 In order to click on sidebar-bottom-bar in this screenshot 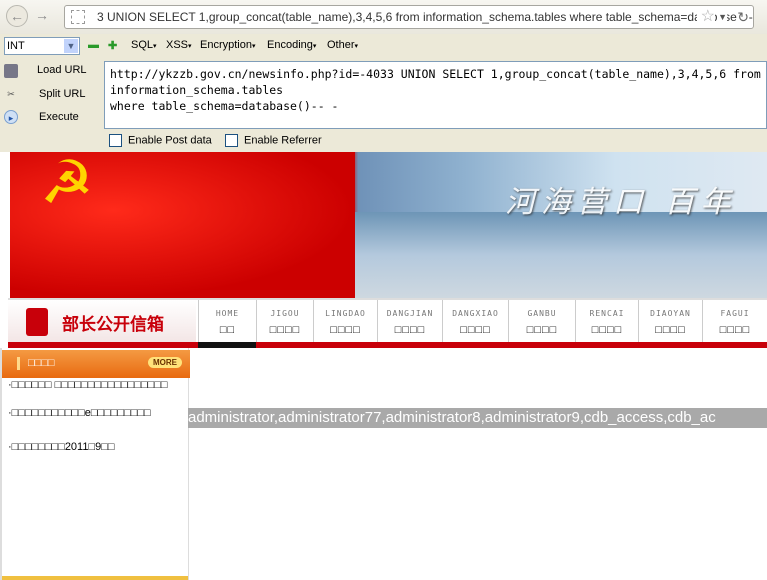, I will do `click(95, 578)`.